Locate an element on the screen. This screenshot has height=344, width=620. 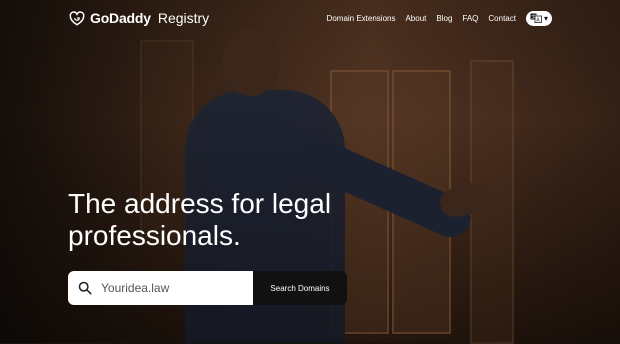
godaddy-logo-icon is located at coordinates (77, 18).